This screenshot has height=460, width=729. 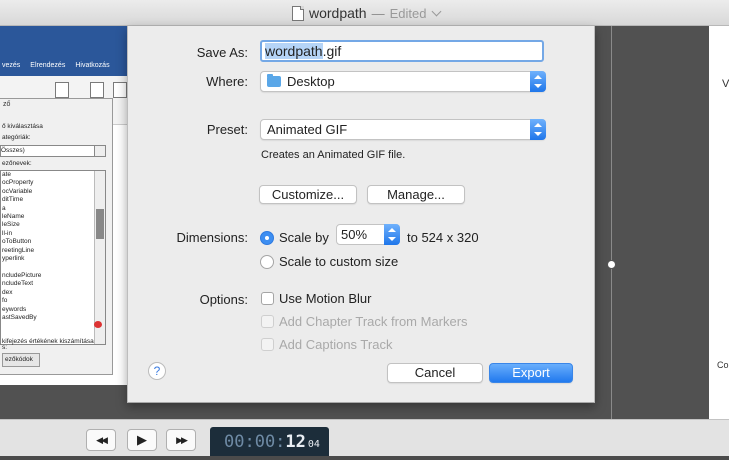 I want to click on list-item: fo, so click(x=5, y=301).